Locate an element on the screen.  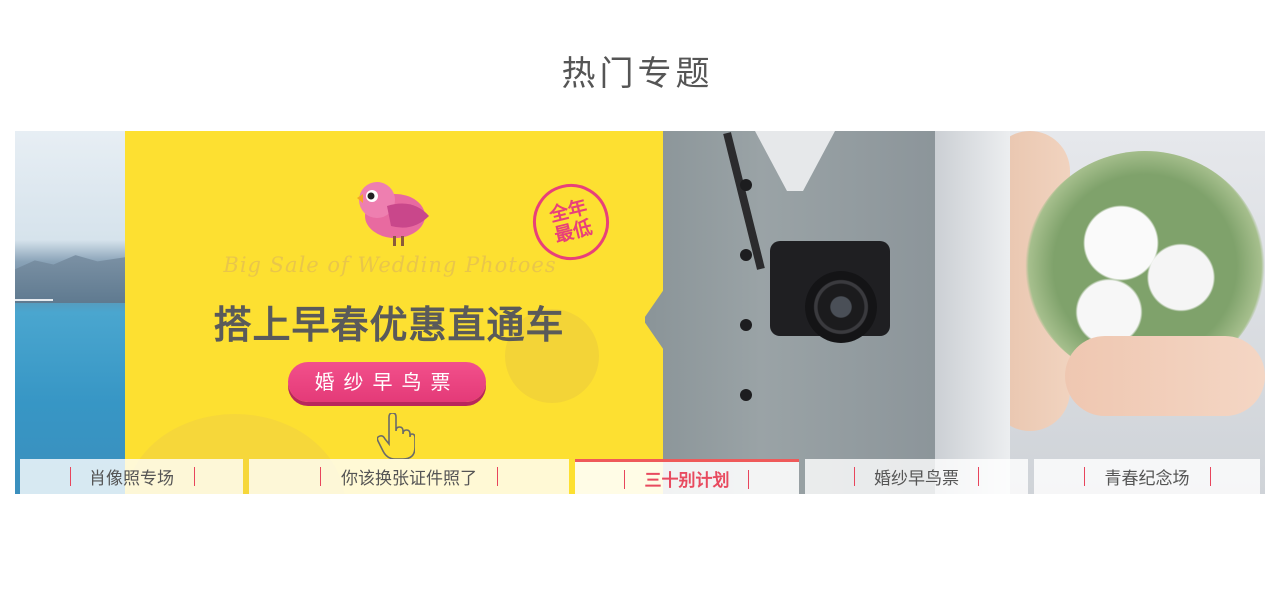
early-bird-button: 婚纱早鸟票 is located at coordinates (387, 382).